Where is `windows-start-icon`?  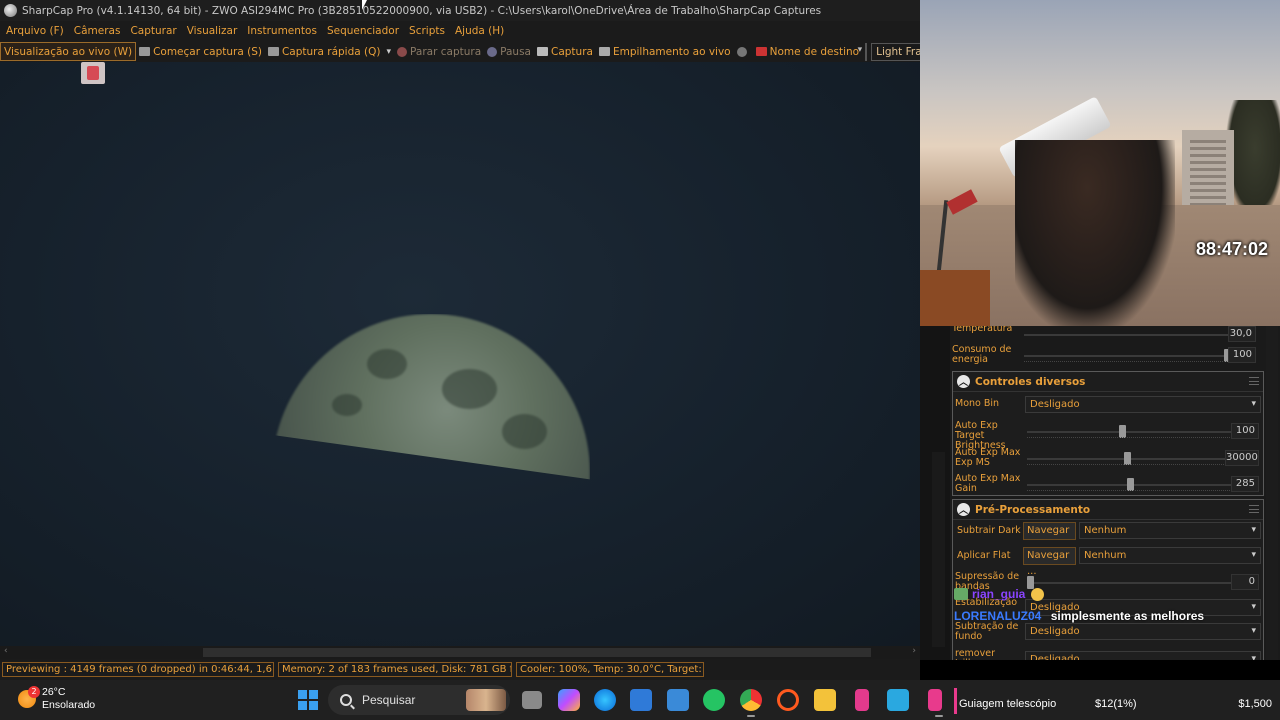 windows-start-icon is located at coordinates (308, 700).